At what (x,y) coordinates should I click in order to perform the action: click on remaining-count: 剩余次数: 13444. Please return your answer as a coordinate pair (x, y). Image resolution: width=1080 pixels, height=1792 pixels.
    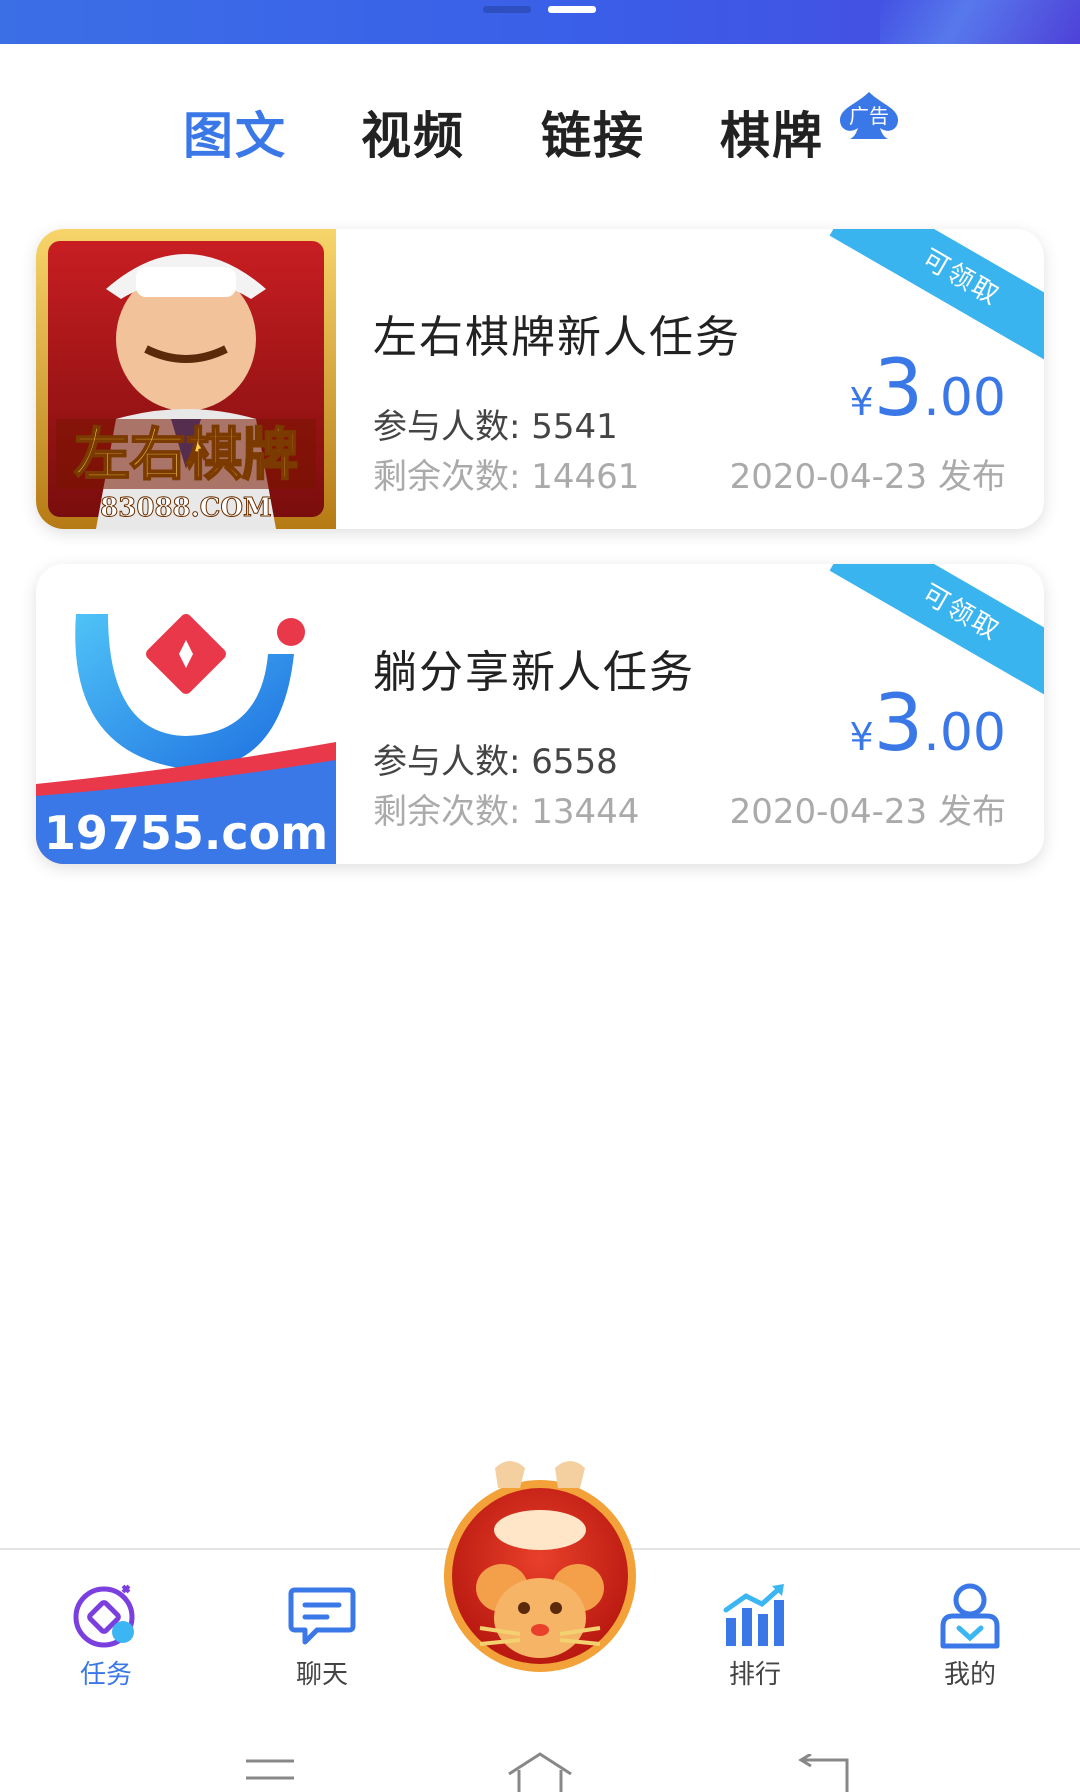
    Looking at the image, I should click on (506, 812).